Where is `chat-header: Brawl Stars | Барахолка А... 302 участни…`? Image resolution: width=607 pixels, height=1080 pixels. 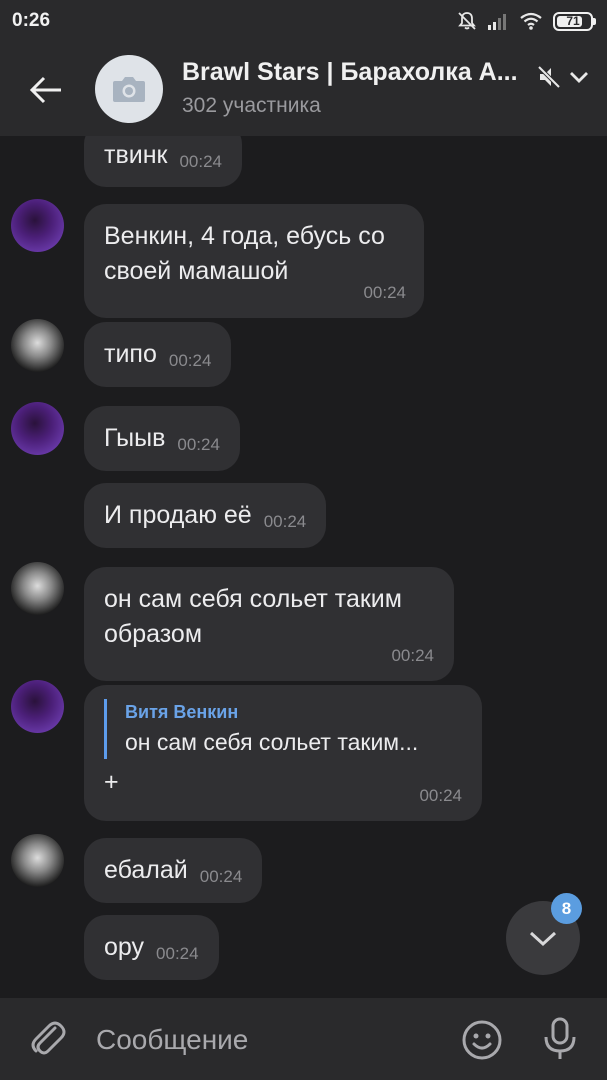
chat-header: Brawl Stars | Барахолка А... 302 участни… is located at coordinates (303, 90).